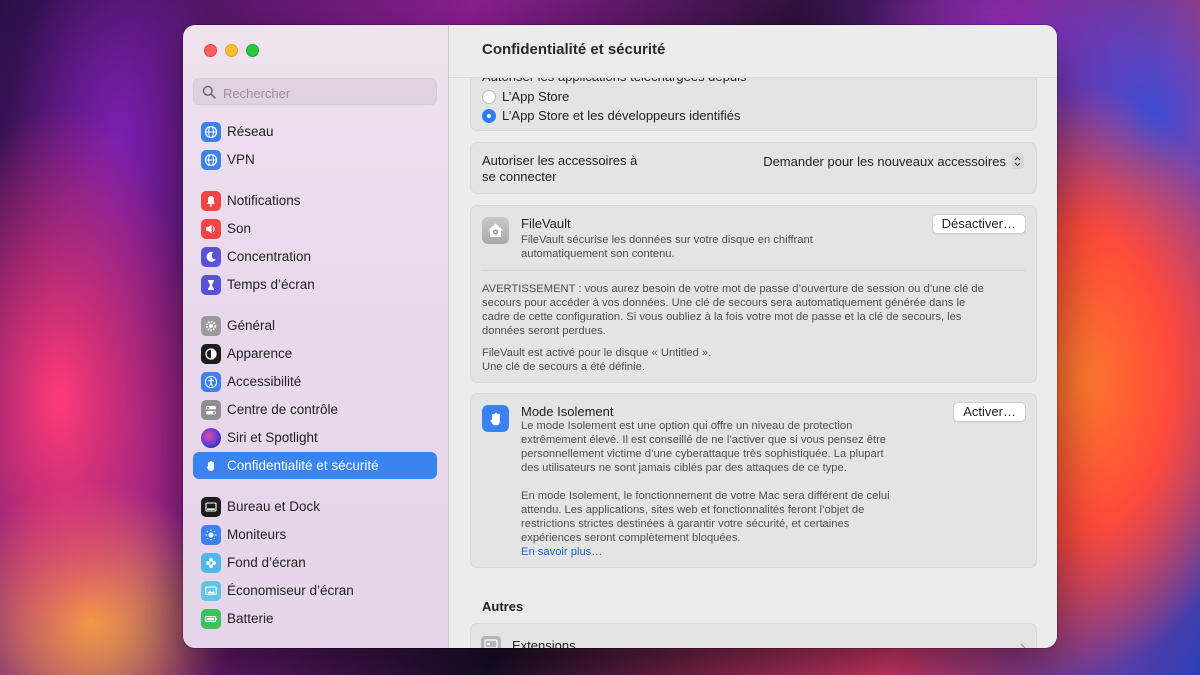 This screenshot has height=675, width=1200. I want to click on sidebar-item-siri-spotlight: Siri et Spotlight, so click(315, 437).